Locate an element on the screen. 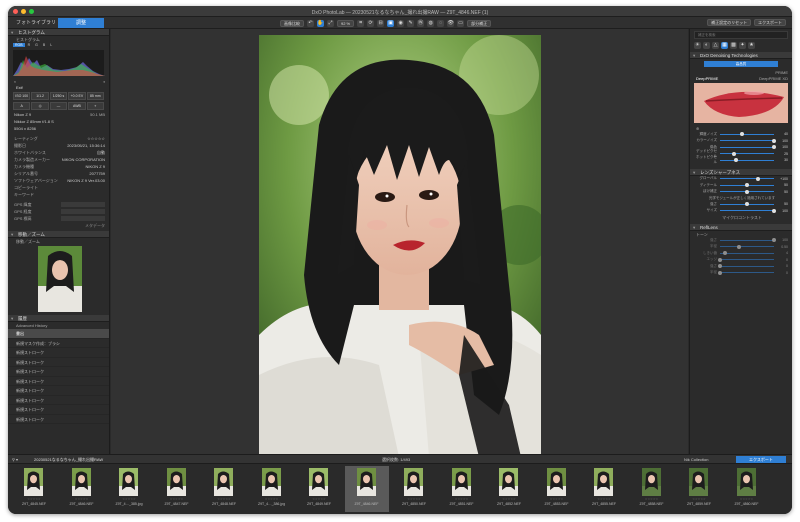 This screenshot has height=522, width=800. denoise-panel-header: DxO Denoising Technologies is located at coordinates (741, 55).